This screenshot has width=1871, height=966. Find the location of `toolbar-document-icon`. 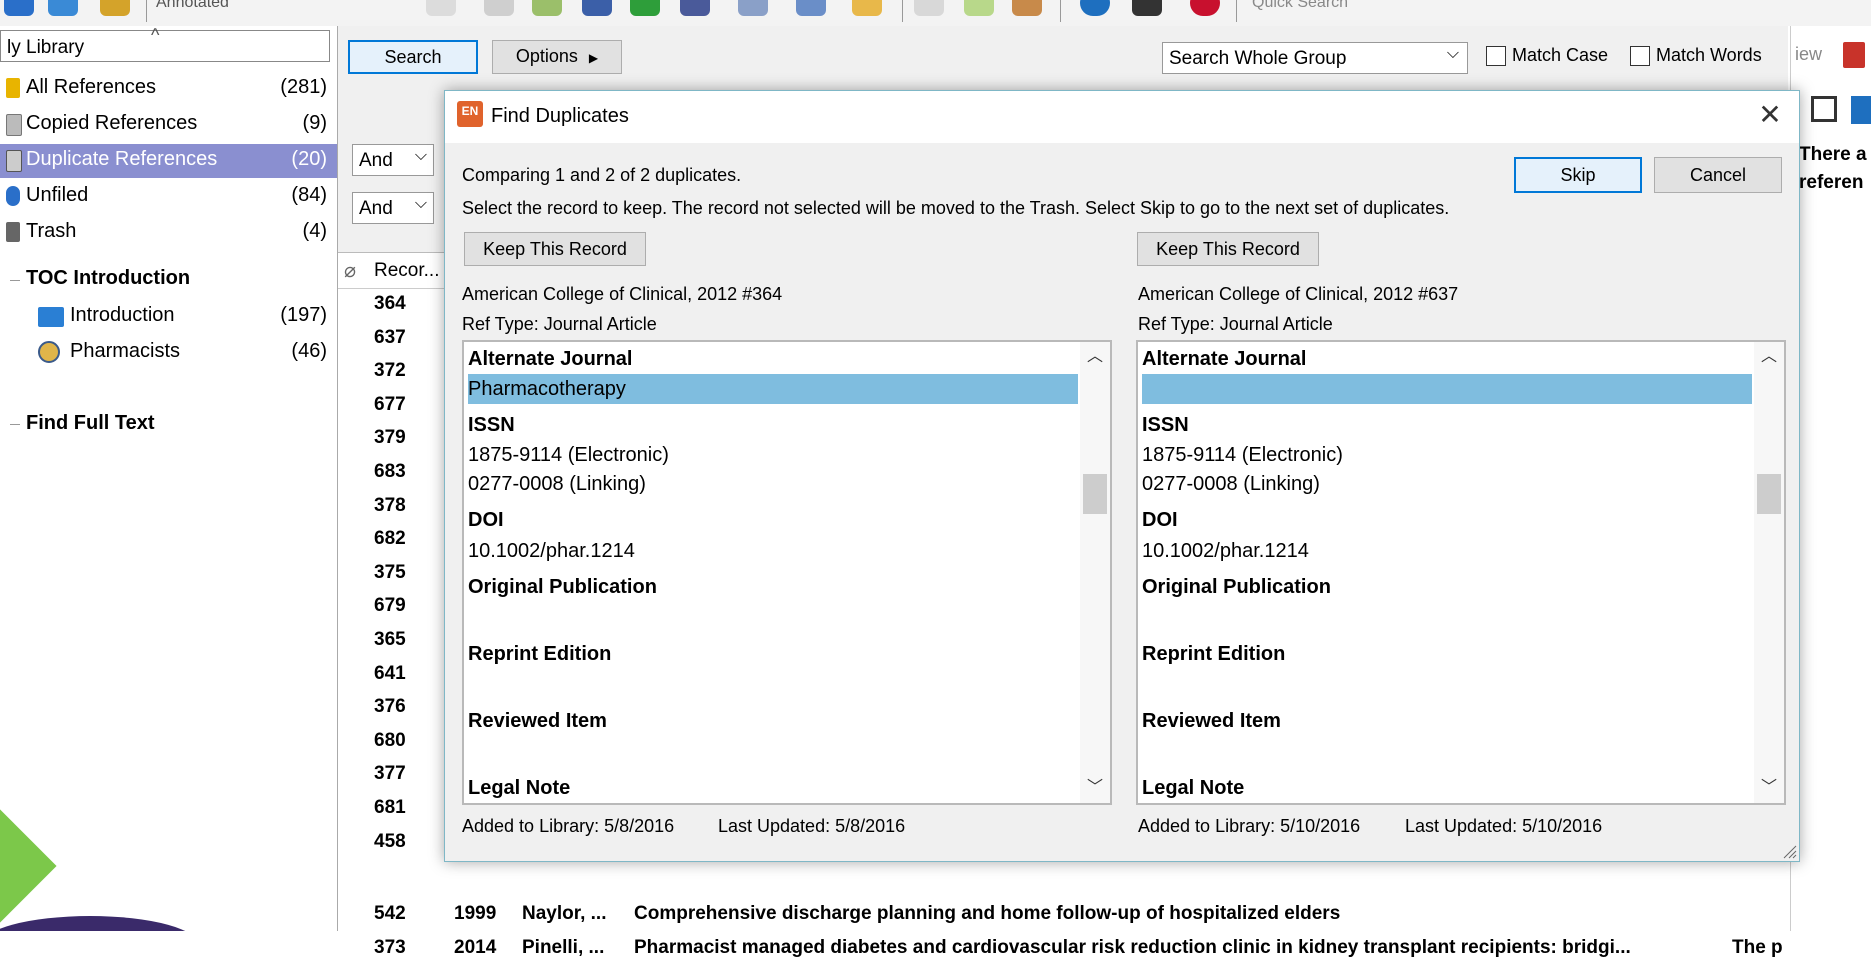

toolbar-document-icon is located at coordinates (929, 8).